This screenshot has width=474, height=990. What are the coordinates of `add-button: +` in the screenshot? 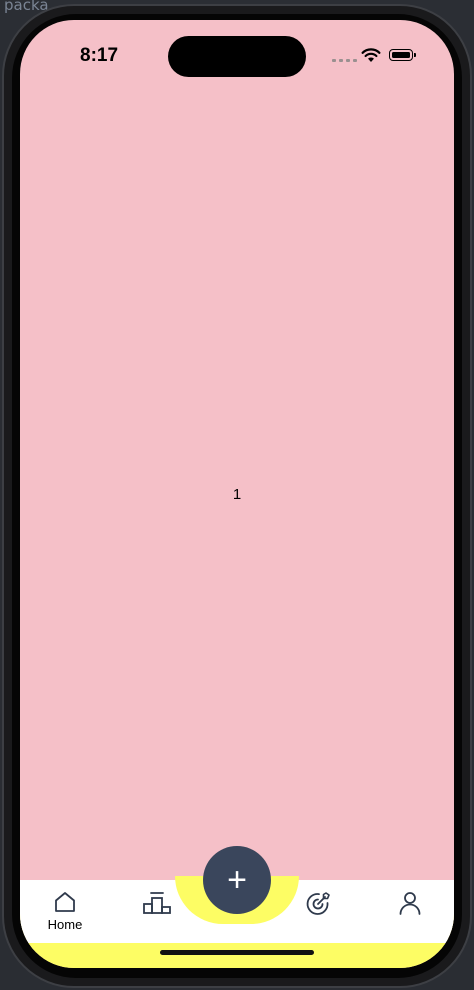 It's located at (237, 880).